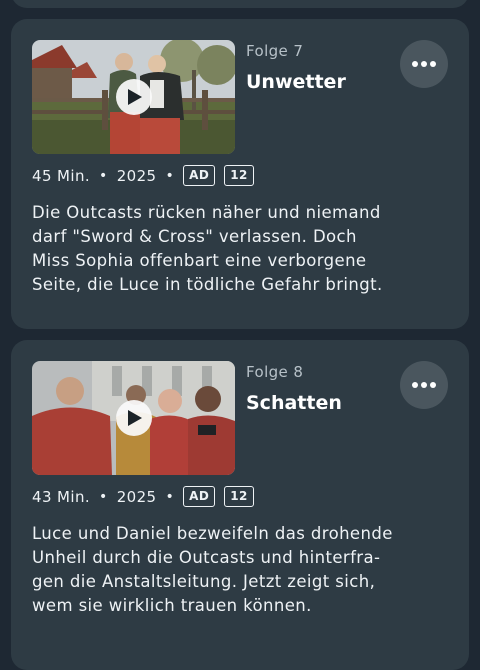 This screenshot has height=670, width=480. I want to click on episode-meta: 43 Min. • 2025 • AD 12, so click(143, 496).